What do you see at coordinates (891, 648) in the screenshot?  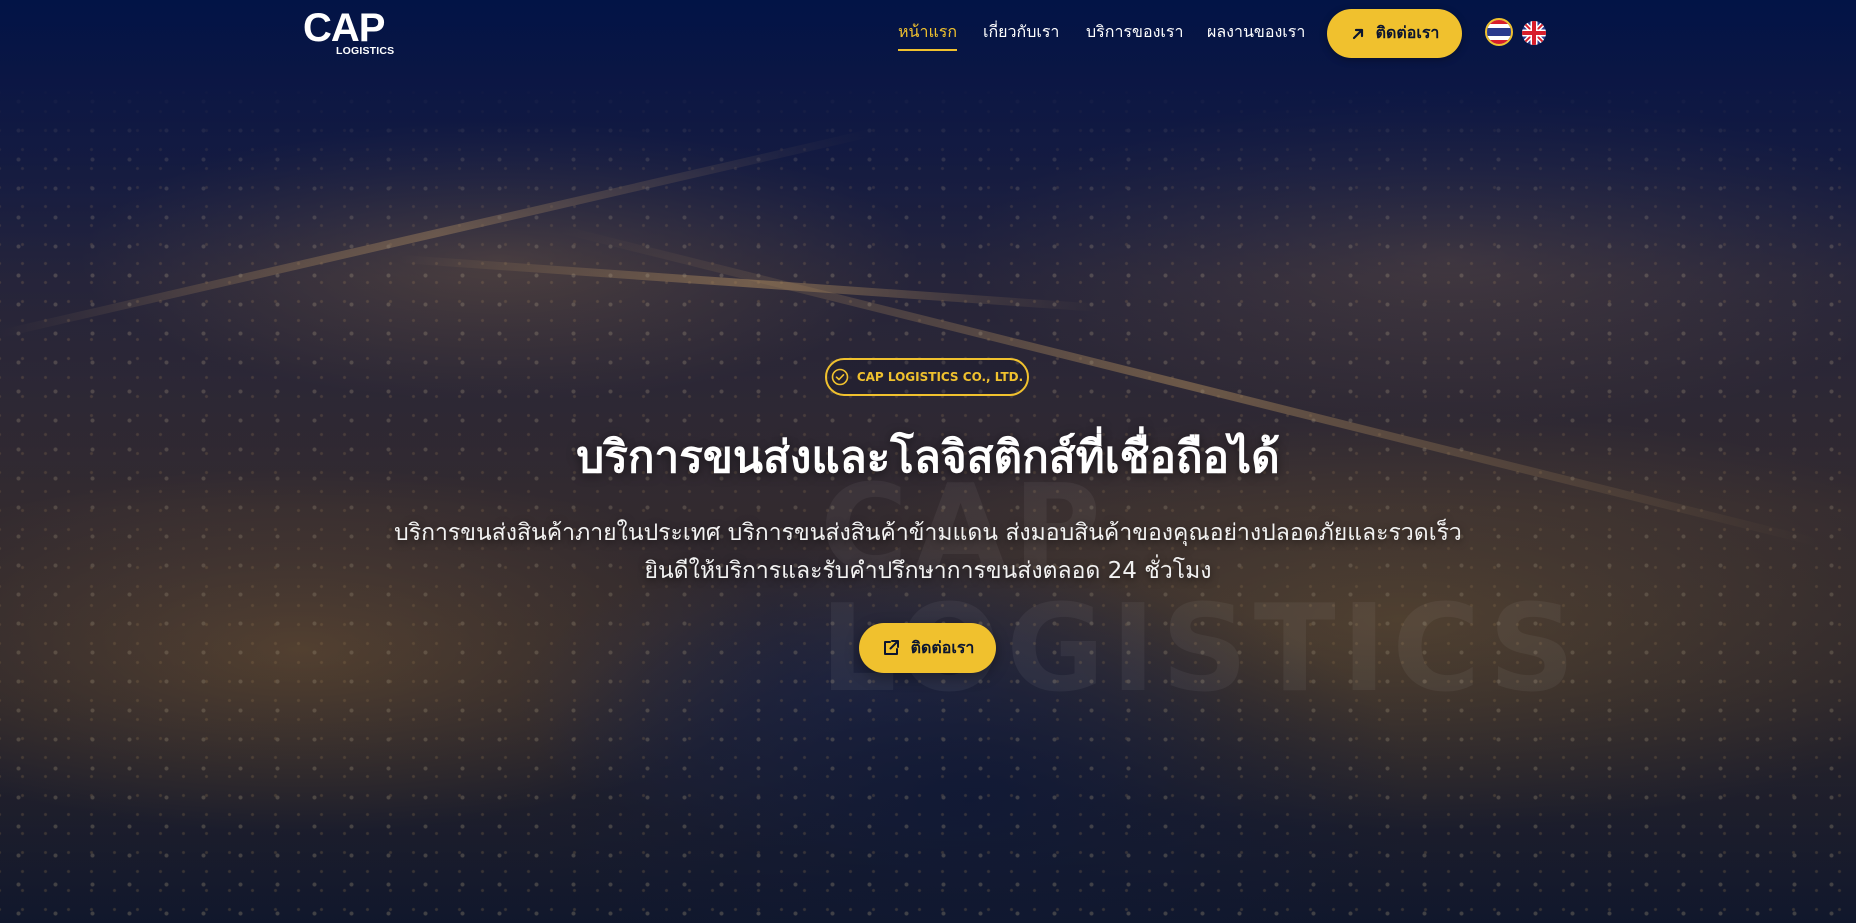 I see `external-link-icon` at bounding box center [891, 648].